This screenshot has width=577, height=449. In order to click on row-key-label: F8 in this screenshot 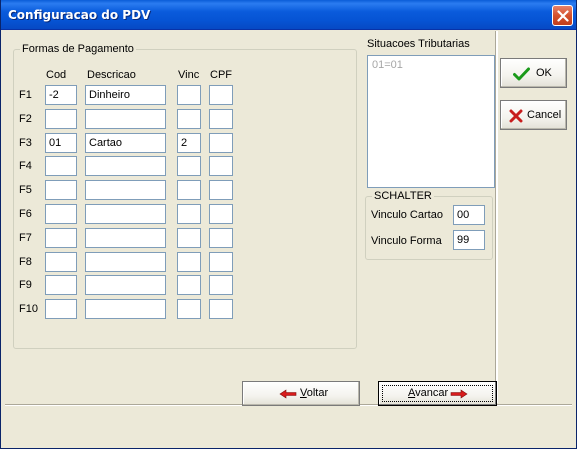, I will do `click(25, 262)`.